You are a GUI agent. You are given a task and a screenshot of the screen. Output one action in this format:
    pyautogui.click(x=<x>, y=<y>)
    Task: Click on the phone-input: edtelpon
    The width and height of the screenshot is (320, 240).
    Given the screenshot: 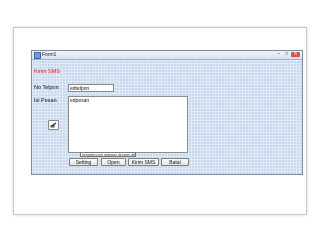 What is the action you would take?
    pyautogui.click(x=91, y=88)
    